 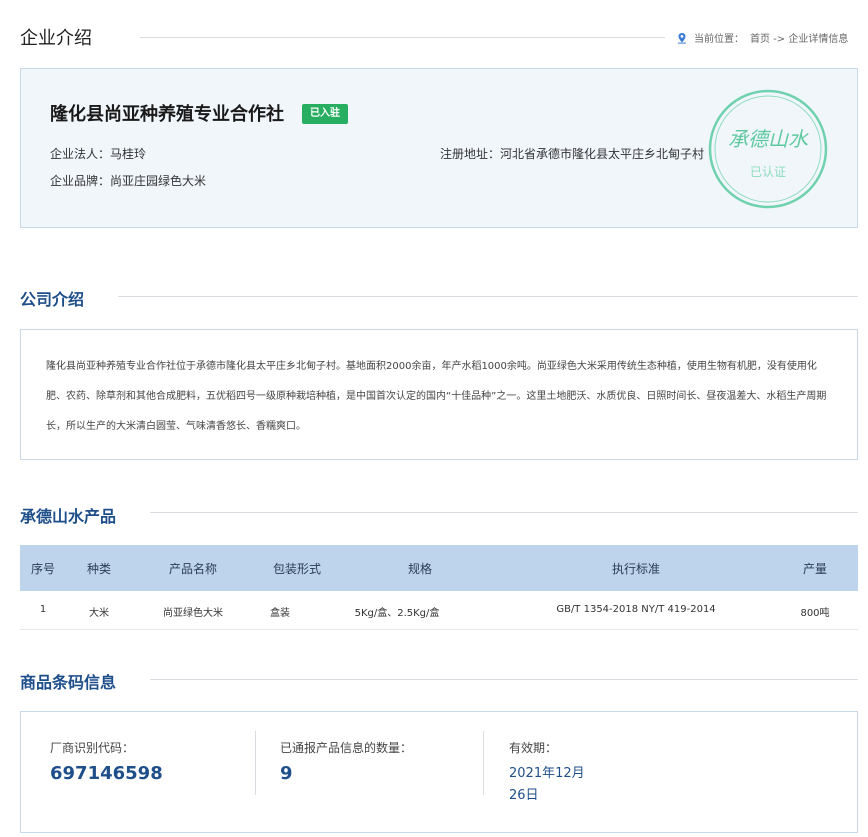 What do you see at coordinates (533, 748) in the screenshot?
I see `valid-label: 有效期：` at bounding box center [533, 748].